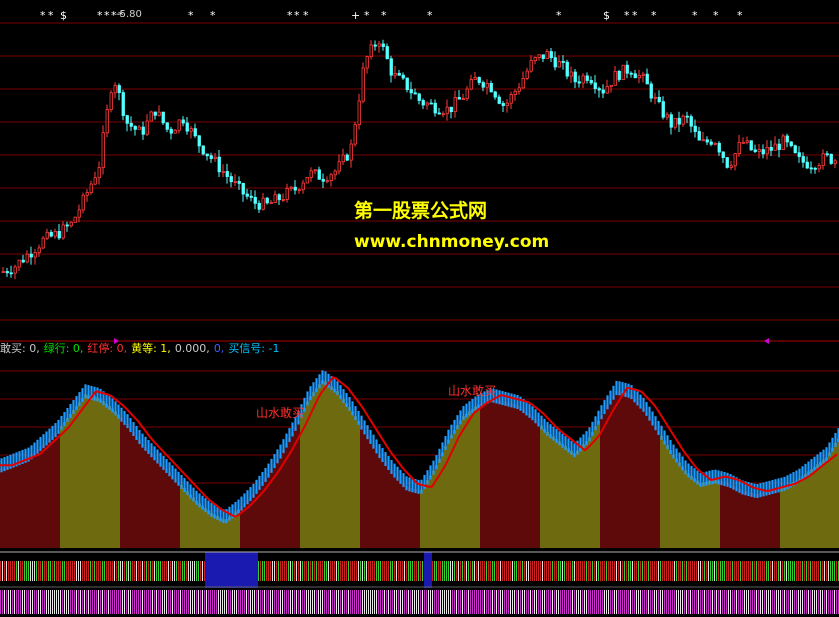 The width and height of the screenshot is (839, 617). I want to click on cursor-marker, so click(766, 341).